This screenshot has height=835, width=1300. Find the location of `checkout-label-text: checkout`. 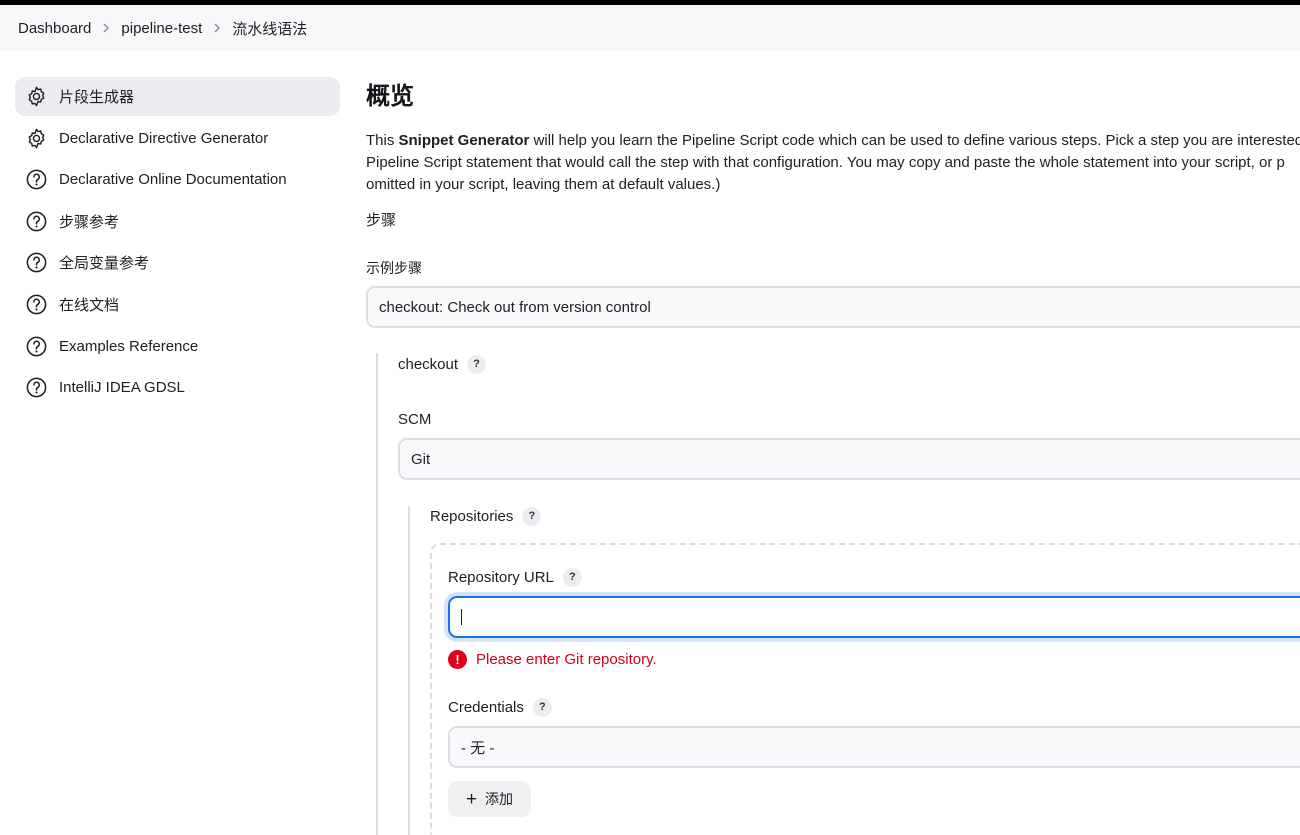

checkout-label-text: checkout is located at coordinates (428, 364).